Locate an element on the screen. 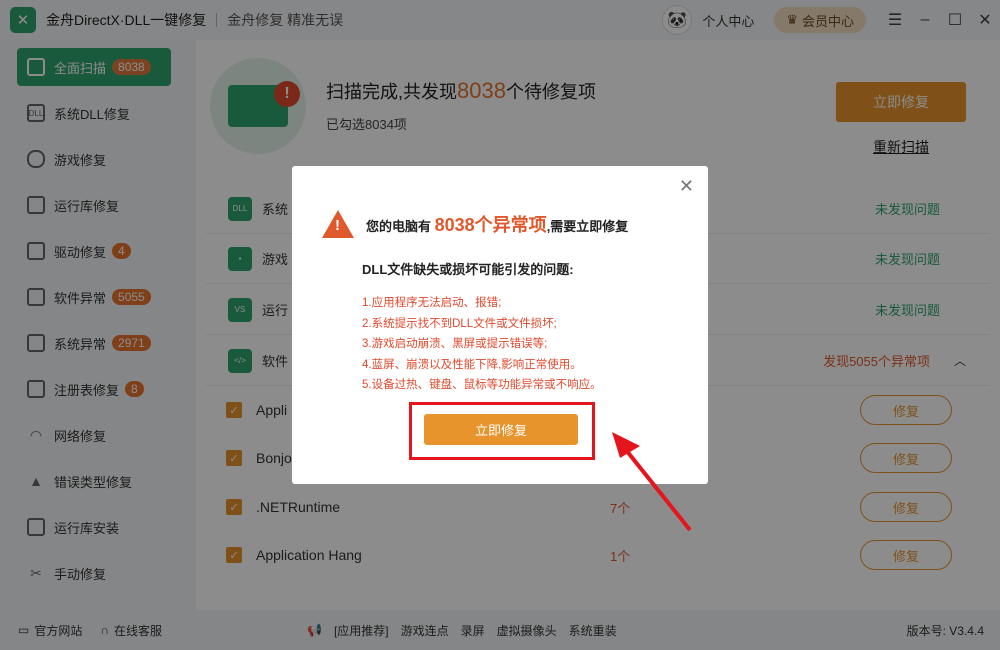  red-arrow-annotation is located at coordinates (652, 482).